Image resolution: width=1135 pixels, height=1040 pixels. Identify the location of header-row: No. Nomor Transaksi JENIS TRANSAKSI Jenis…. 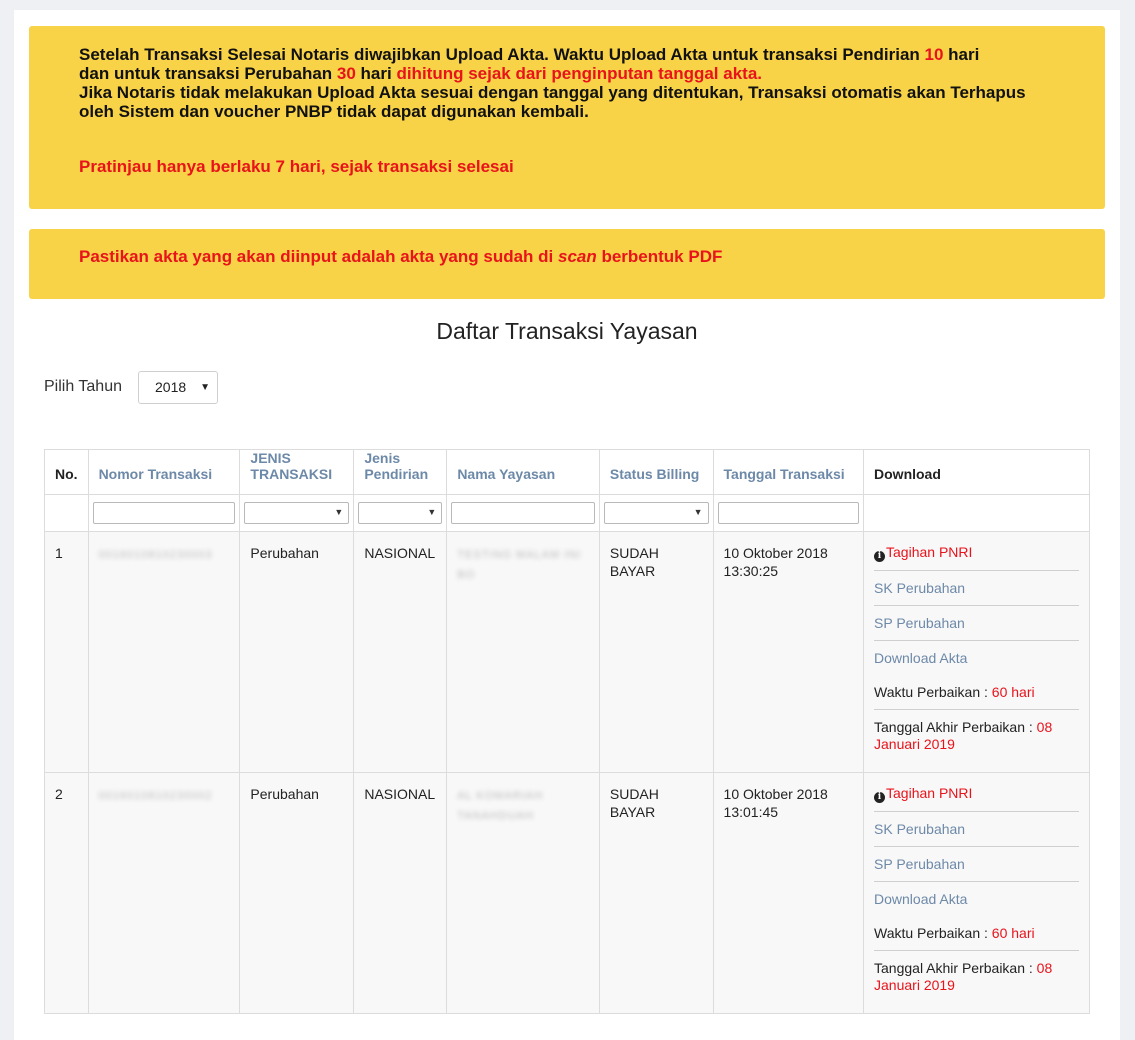
(567, 472).